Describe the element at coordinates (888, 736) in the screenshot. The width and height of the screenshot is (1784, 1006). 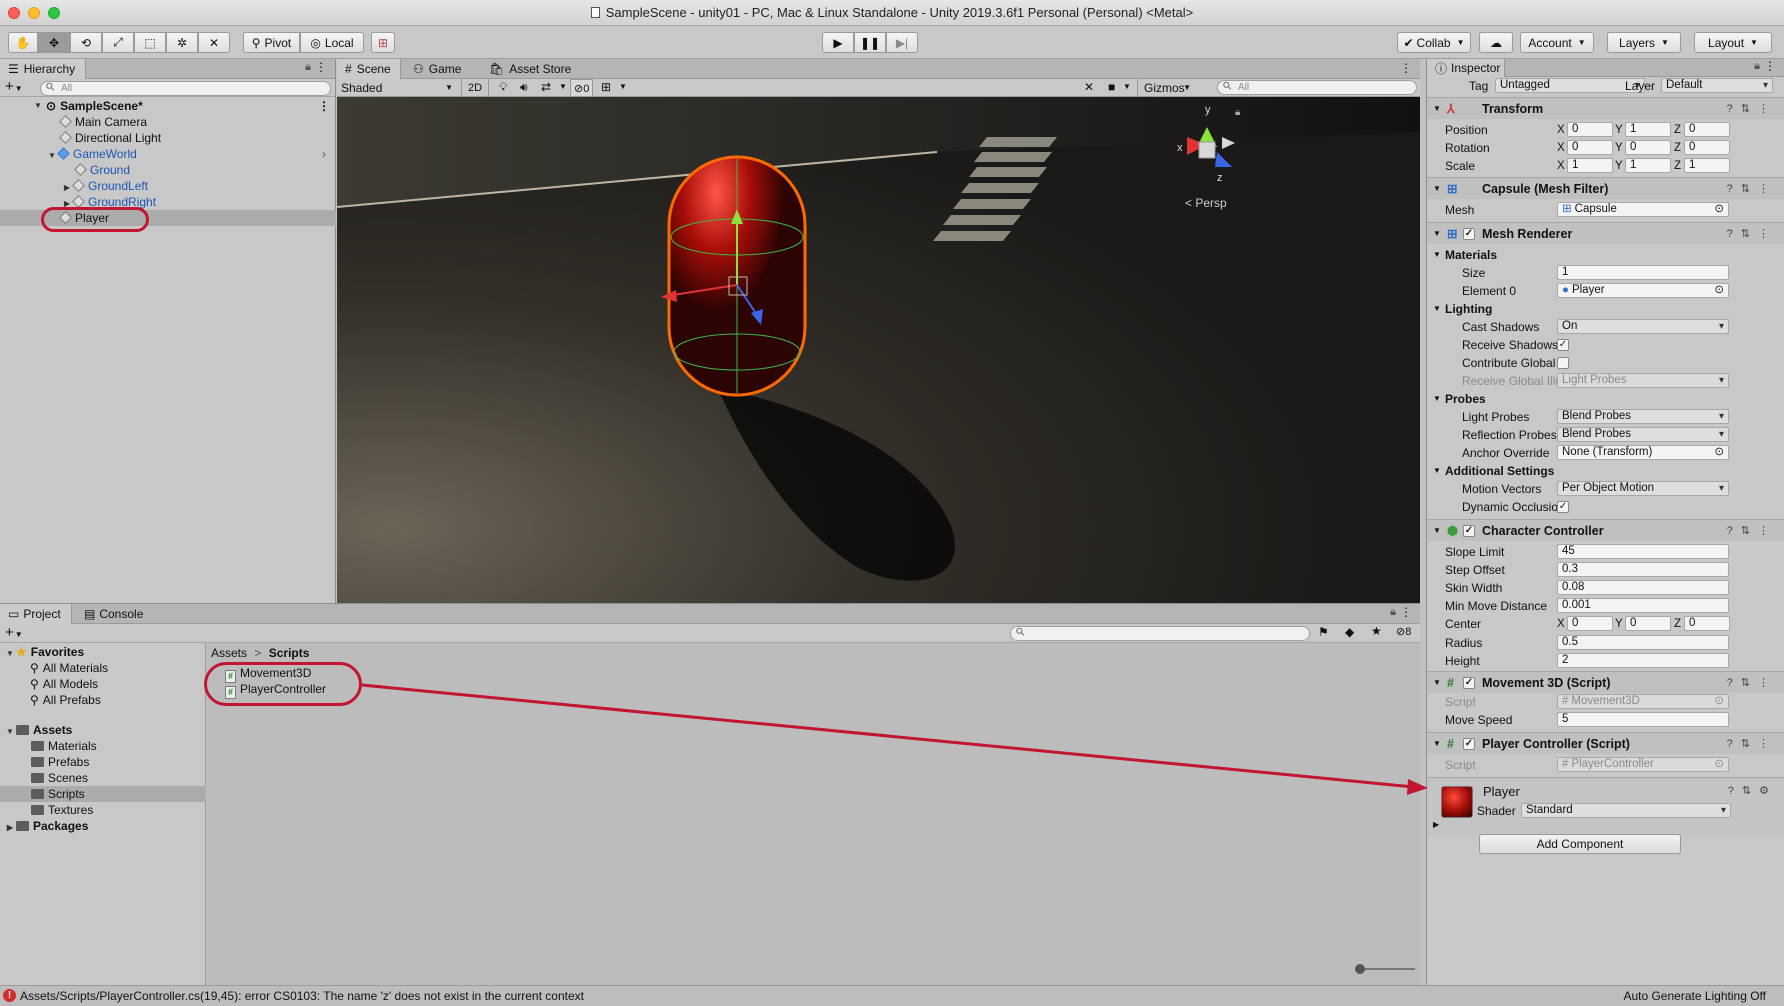
I see `annotation-arrow-line` at that location.